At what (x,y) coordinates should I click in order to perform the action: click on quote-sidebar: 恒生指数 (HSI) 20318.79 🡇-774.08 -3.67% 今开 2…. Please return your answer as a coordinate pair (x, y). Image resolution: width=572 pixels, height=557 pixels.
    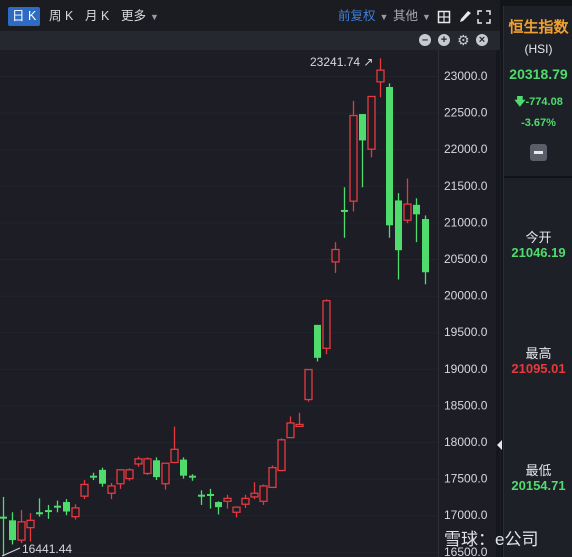
    Looking at the image, I should click on (537, 281).